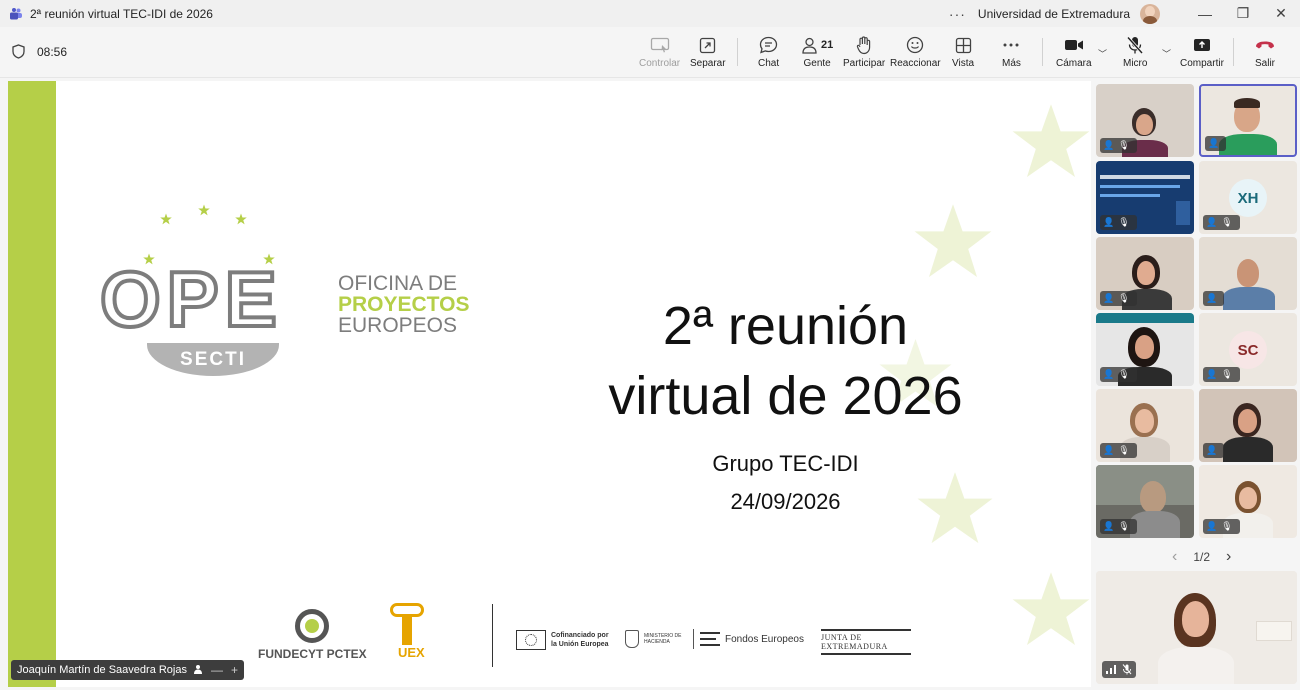 The image size is (1300, 690). What do you see at coordinates (785, 326) in the screenshot?
I see `slide-title-line1: 2ª reunión` at bounding box center [785, 326].